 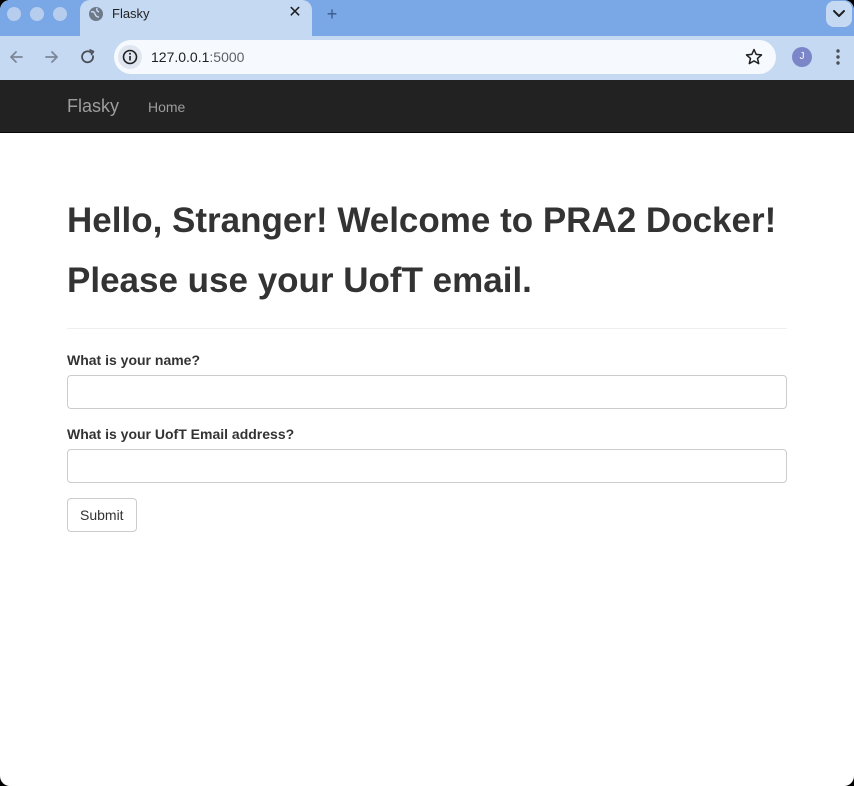 What do you see at coordinates (299, 280) in the screenshot?
I see `heading-line-2: Please use your UofT email.` at bounding box center [299, 280].